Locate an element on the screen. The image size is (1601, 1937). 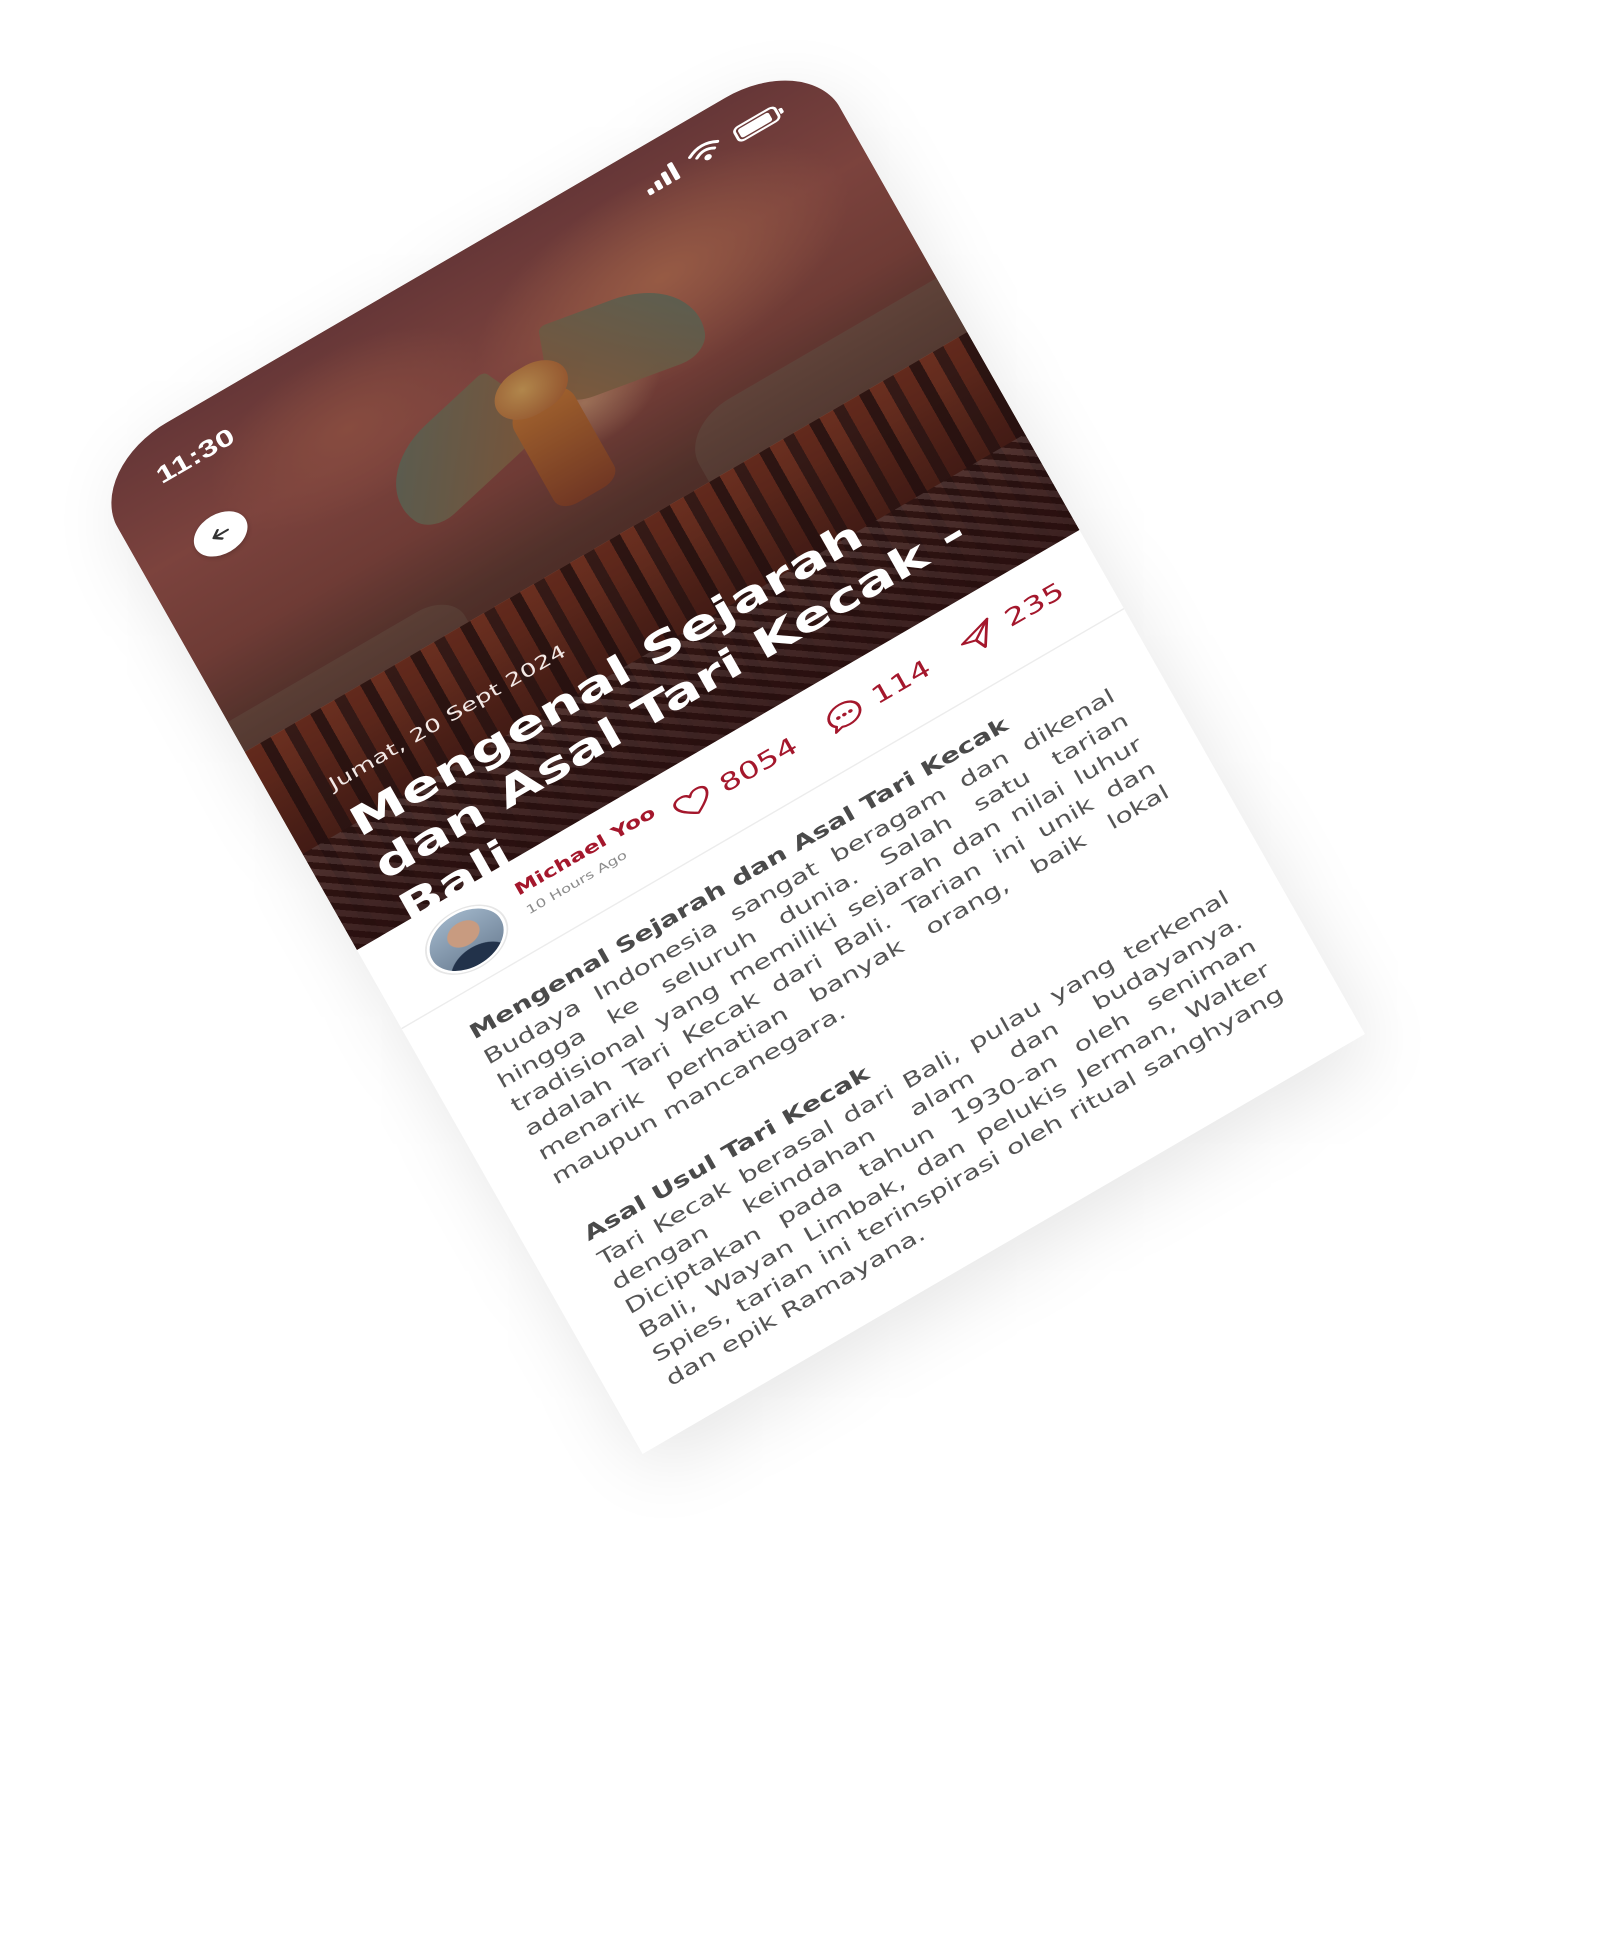
comment-icon is located at coordinates (844, 717).